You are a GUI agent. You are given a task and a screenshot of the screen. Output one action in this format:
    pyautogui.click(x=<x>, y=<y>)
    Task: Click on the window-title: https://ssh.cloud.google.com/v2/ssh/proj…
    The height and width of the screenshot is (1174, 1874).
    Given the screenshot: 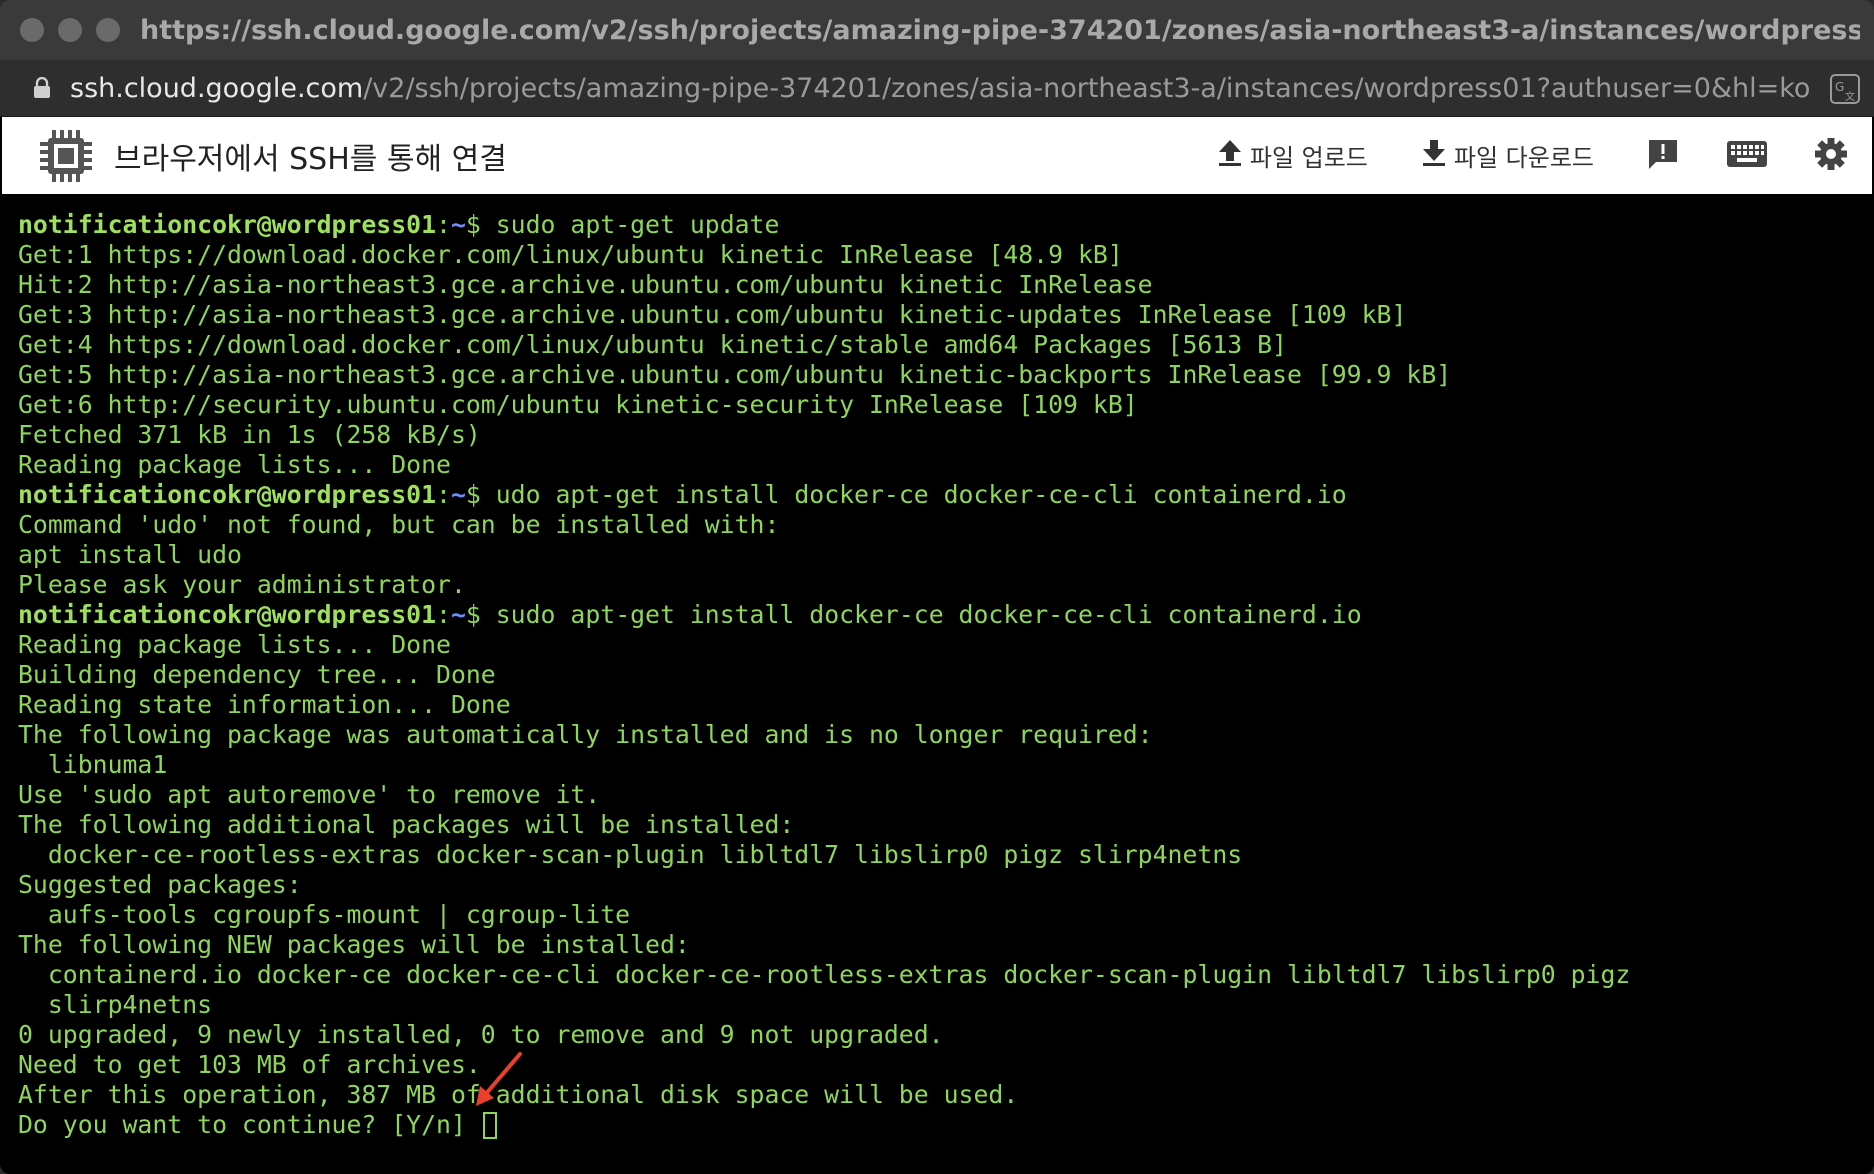 What is the action you would take?
    pyautogui.click(x=1000, y=30)
    